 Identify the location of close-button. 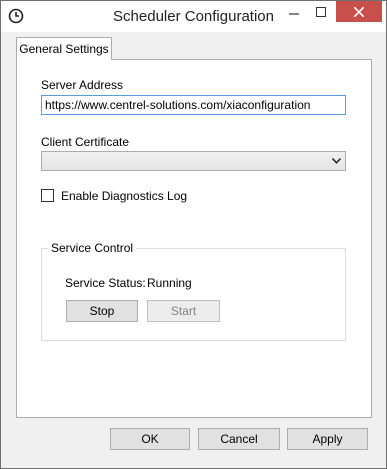
(359, 11).